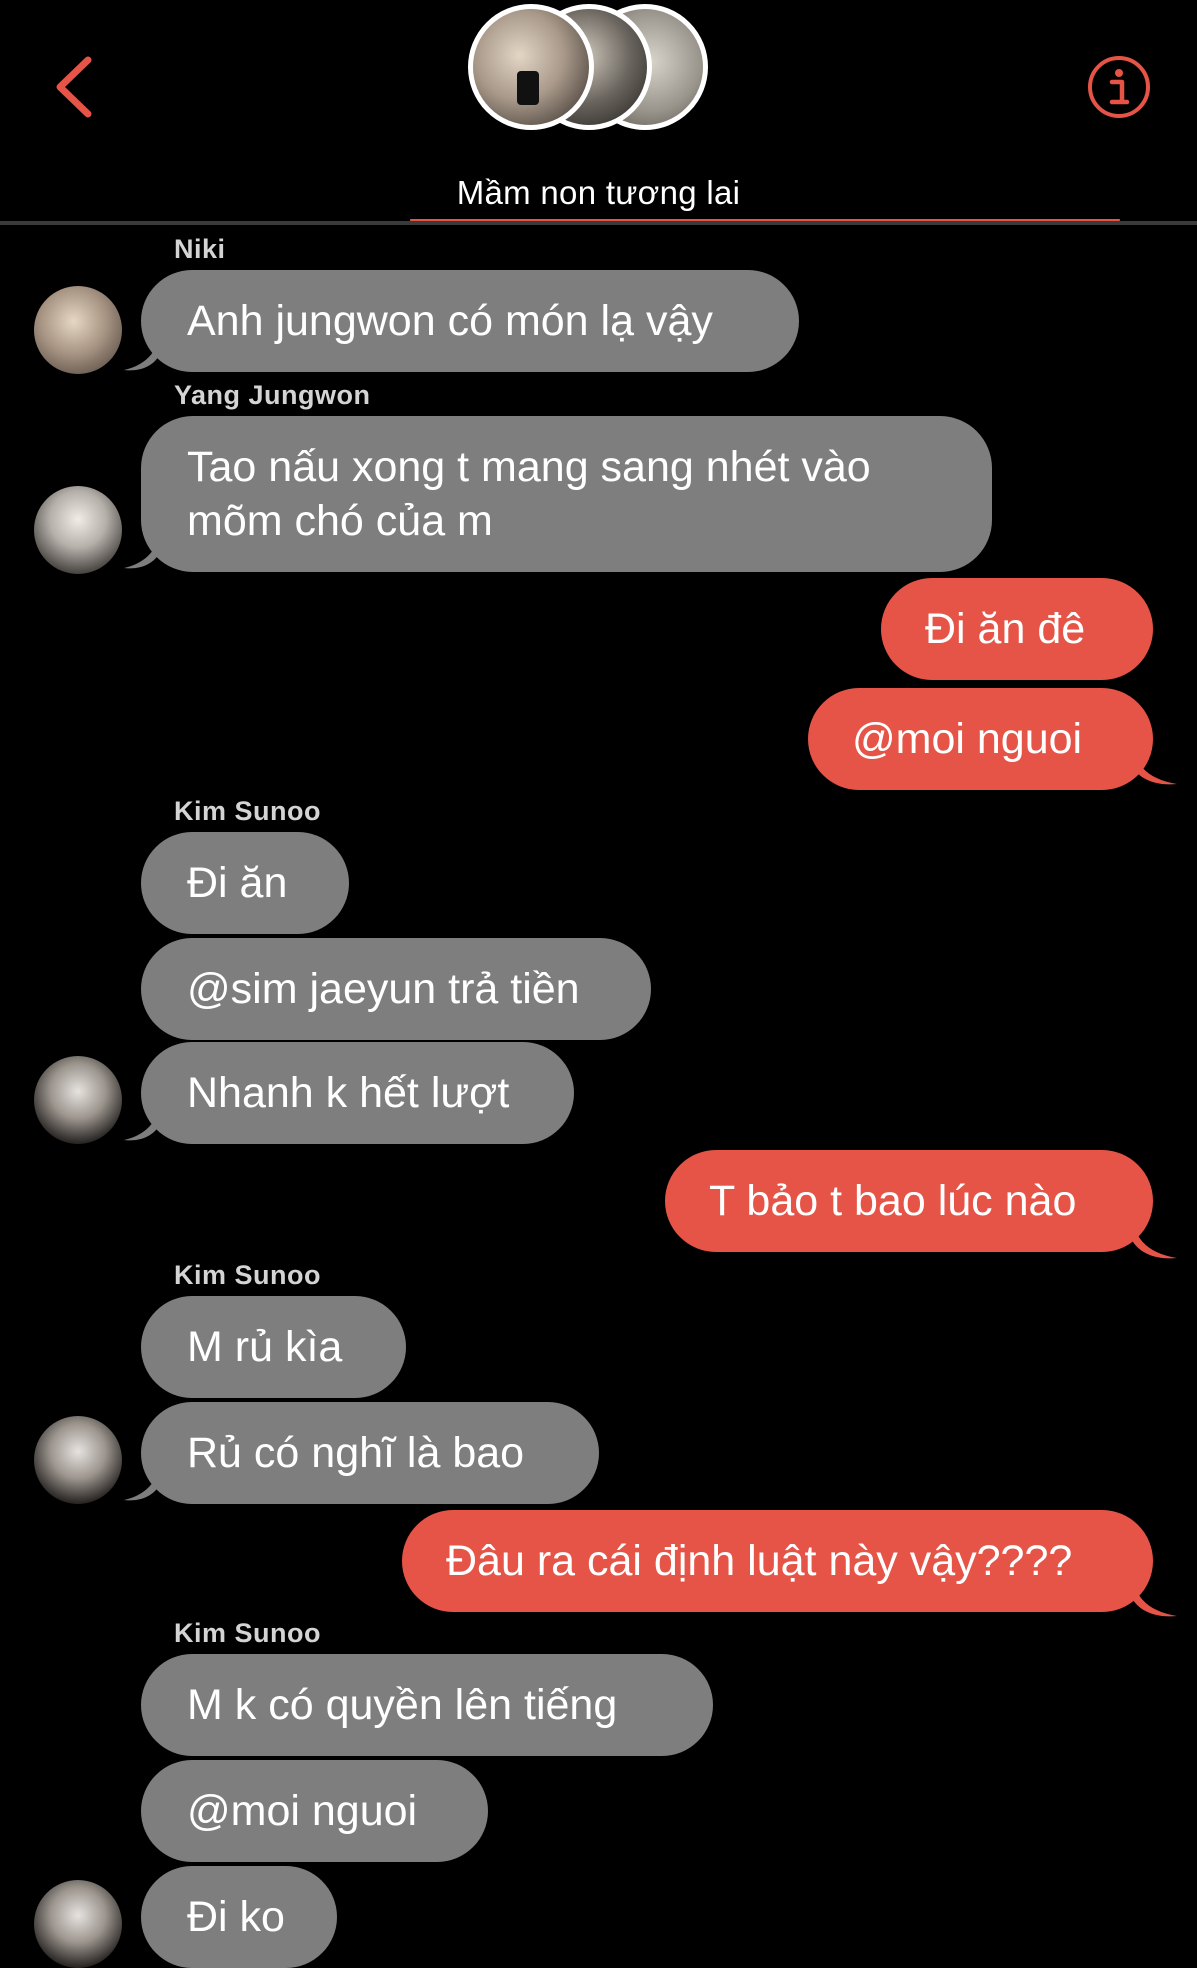  I want to click on message-bubble-sent: T bảo t bao lúc nào, so click(909, 1201).